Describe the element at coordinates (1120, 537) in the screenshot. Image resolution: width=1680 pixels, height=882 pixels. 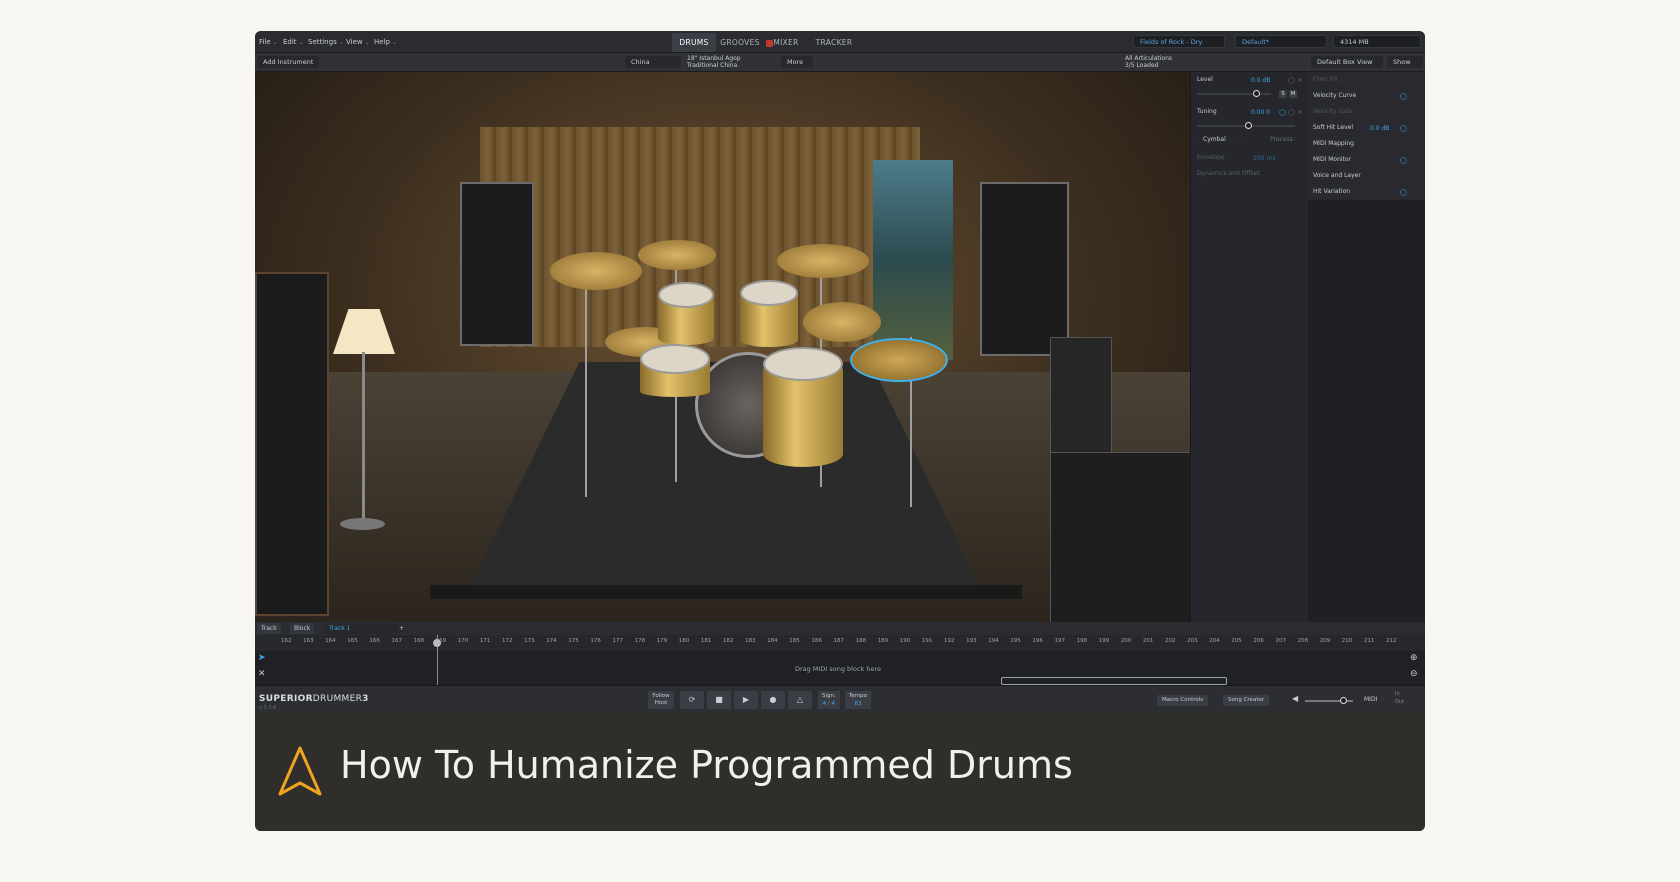
I see `flight-case` at that location.